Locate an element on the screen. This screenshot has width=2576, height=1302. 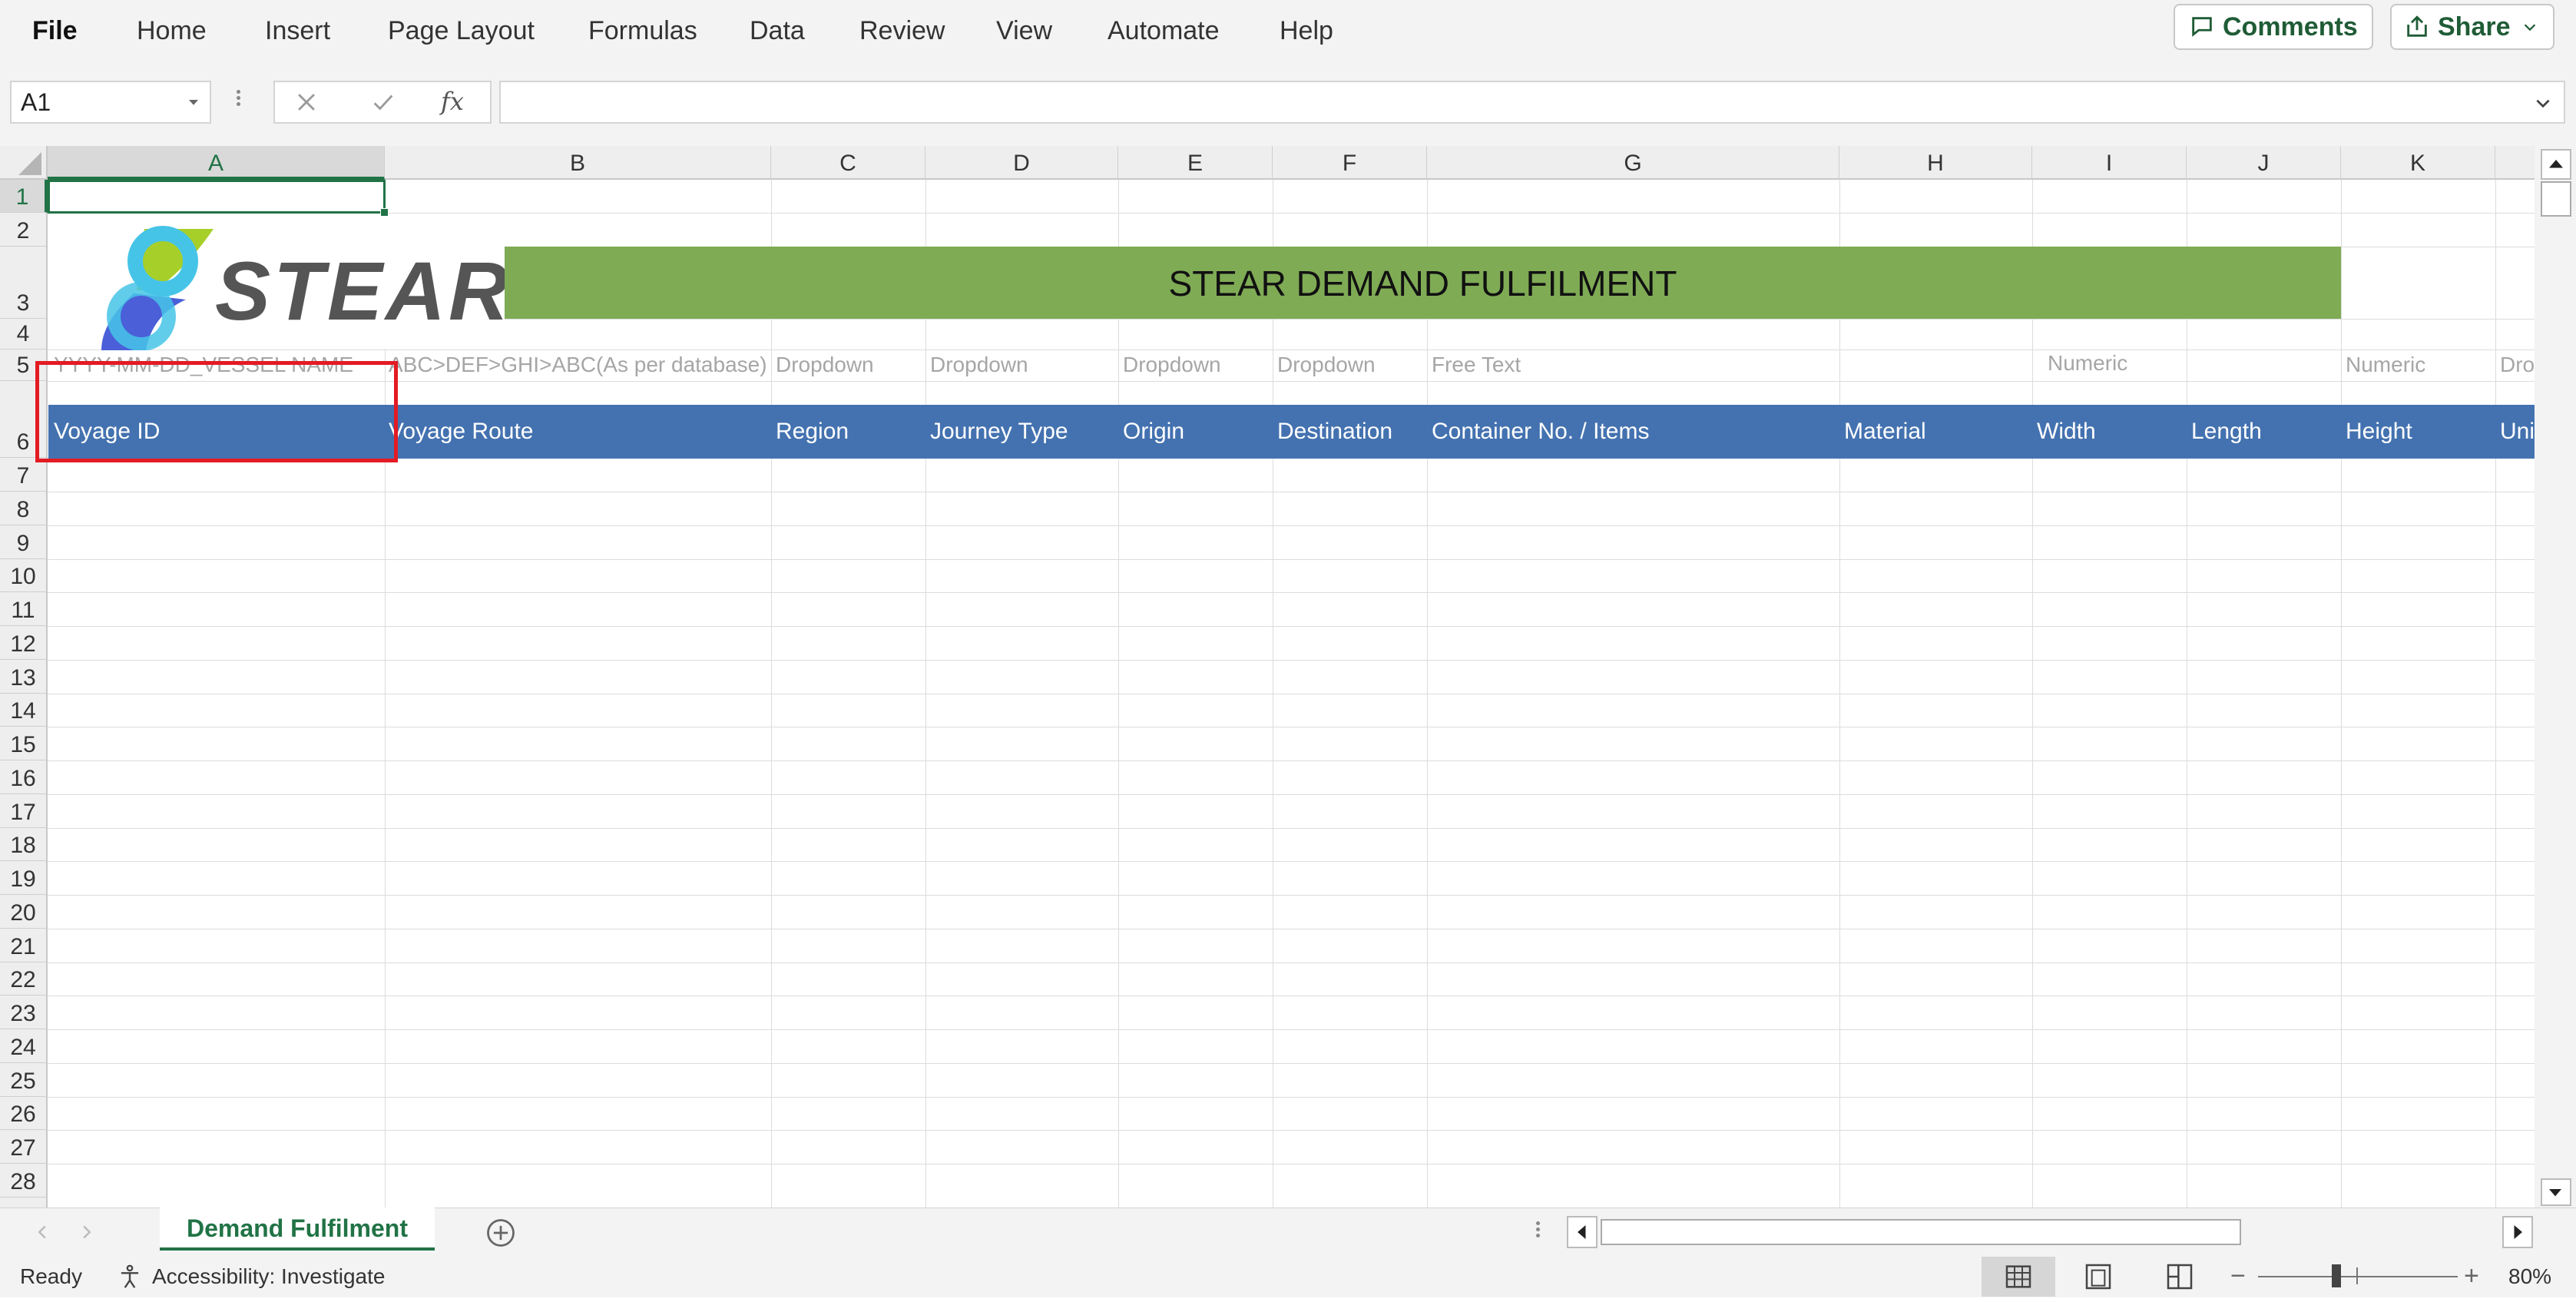
cancel-icon is located at coordinates (306, 102).